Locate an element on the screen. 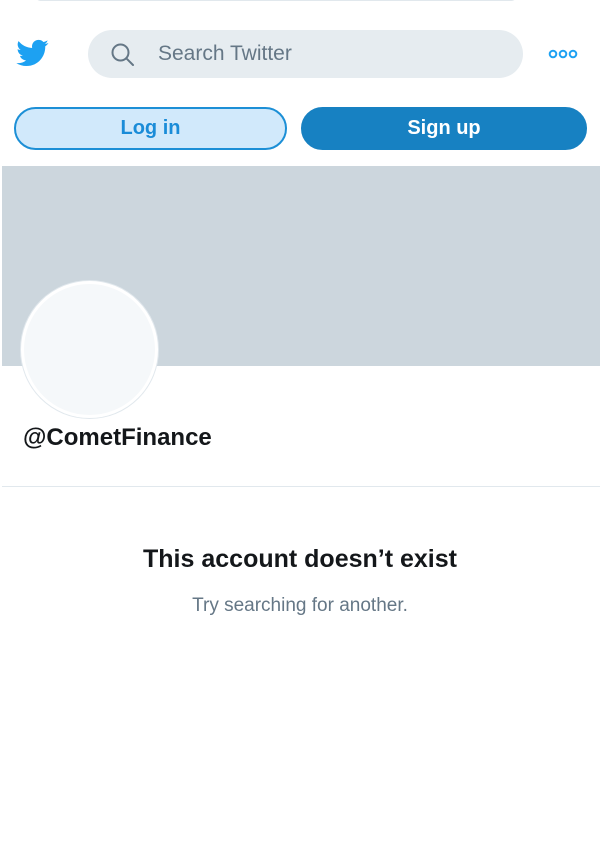  signup-button: Sign up is located at coordinates (444, 128).